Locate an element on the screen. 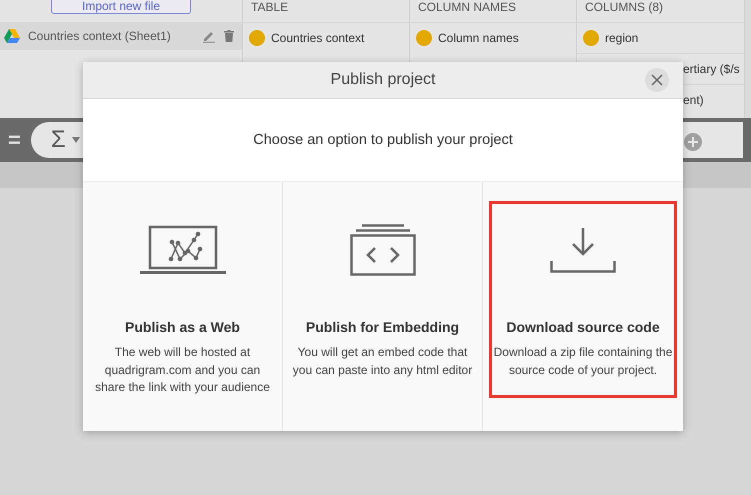 The width and height of the screenshot is (751, 495). download-icon is located at coordinates (583, 249).